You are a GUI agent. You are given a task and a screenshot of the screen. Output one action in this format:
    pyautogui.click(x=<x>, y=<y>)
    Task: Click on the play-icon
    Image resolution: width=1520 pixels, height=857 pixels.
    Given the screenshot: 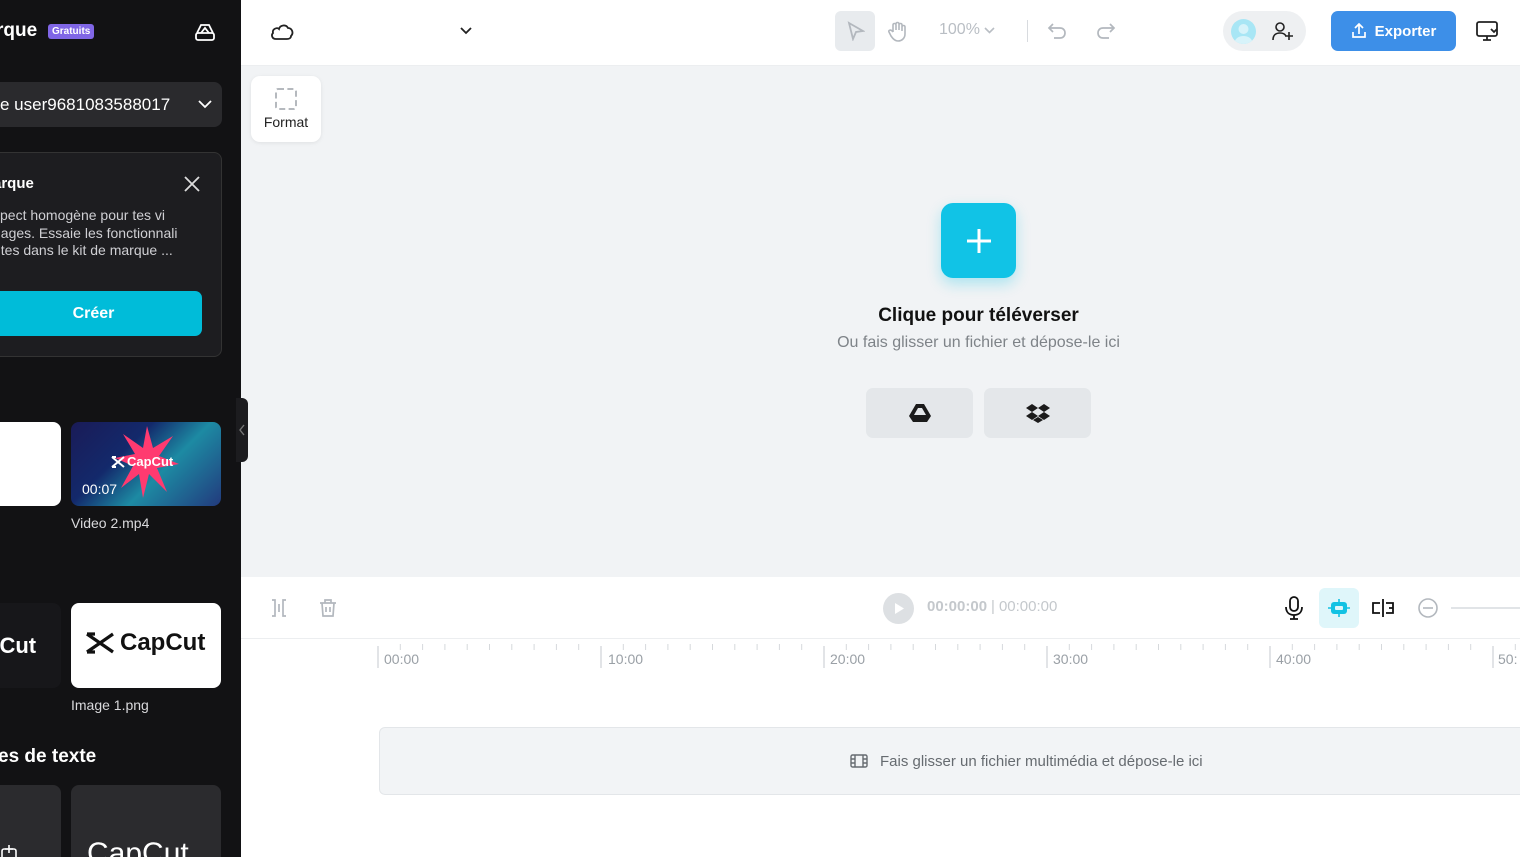 What is the action you would take?
    pyautogui.click(x=899, y=608)
    